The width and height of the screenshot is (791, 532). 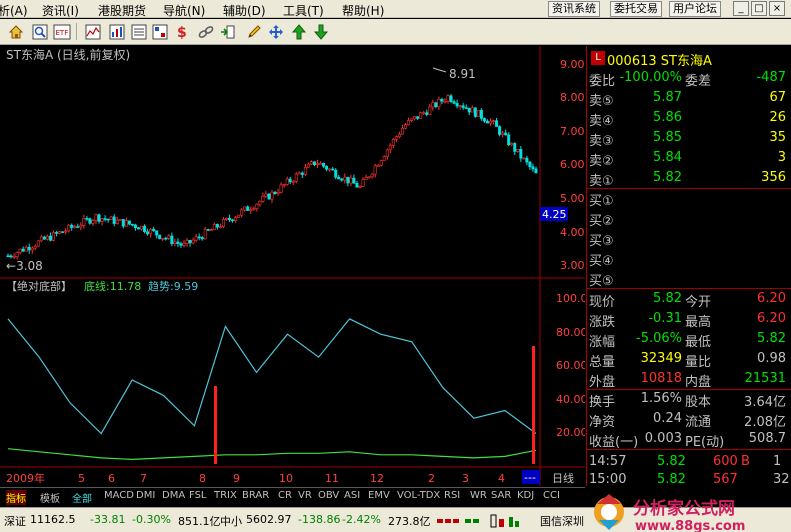 What do you see at coordinates (530, 477) in the screenshot?
I see `cursor-date-marker: ---` at bounding box center [530, 477].